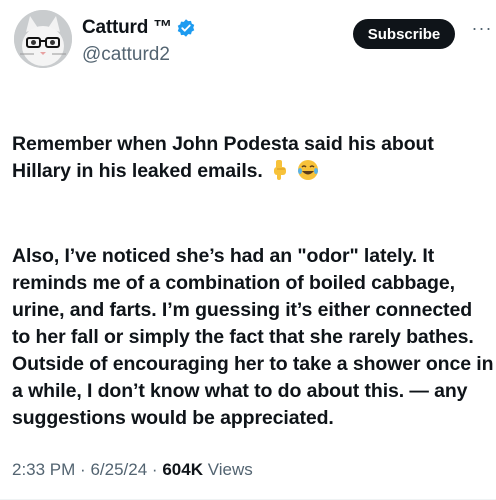 The width and height of the screenshot is (496, 500). Describe the element at coordinates (139, 55) in the screenshot. I see `author-handle: @catturd2` at that location.